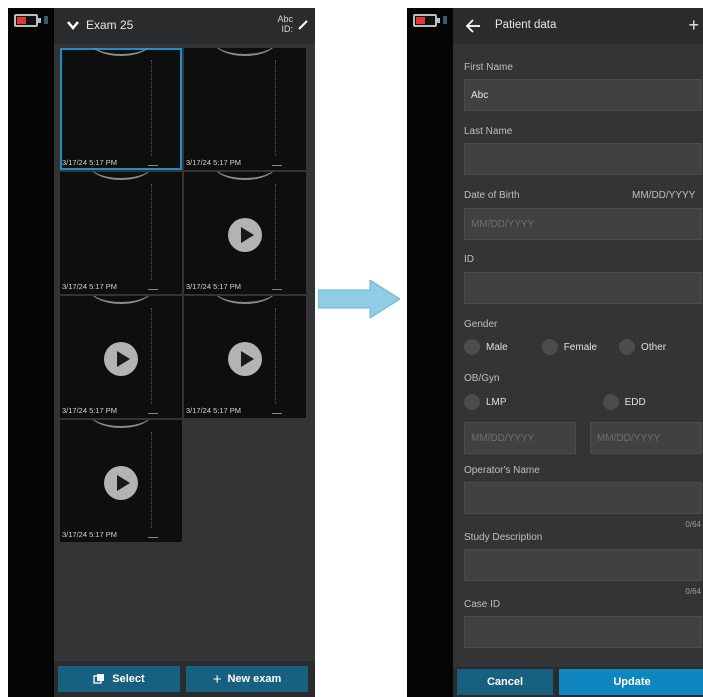 The width and height of the screenshot is (703, 697). What do you see at coordinates (482, 378) in the screenshot?
I see `obgyn-label: OB/Gyn` at bounding box center [482, 378].